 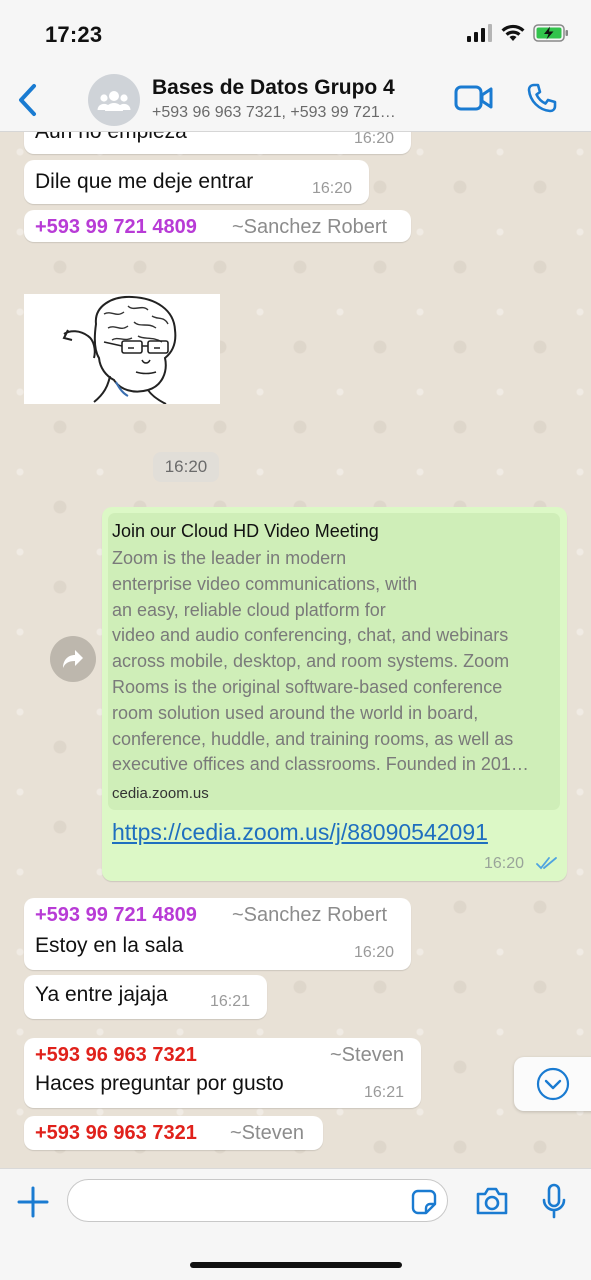 I want to click on image-timestamp: 16:20, so click(x=186, y=467).